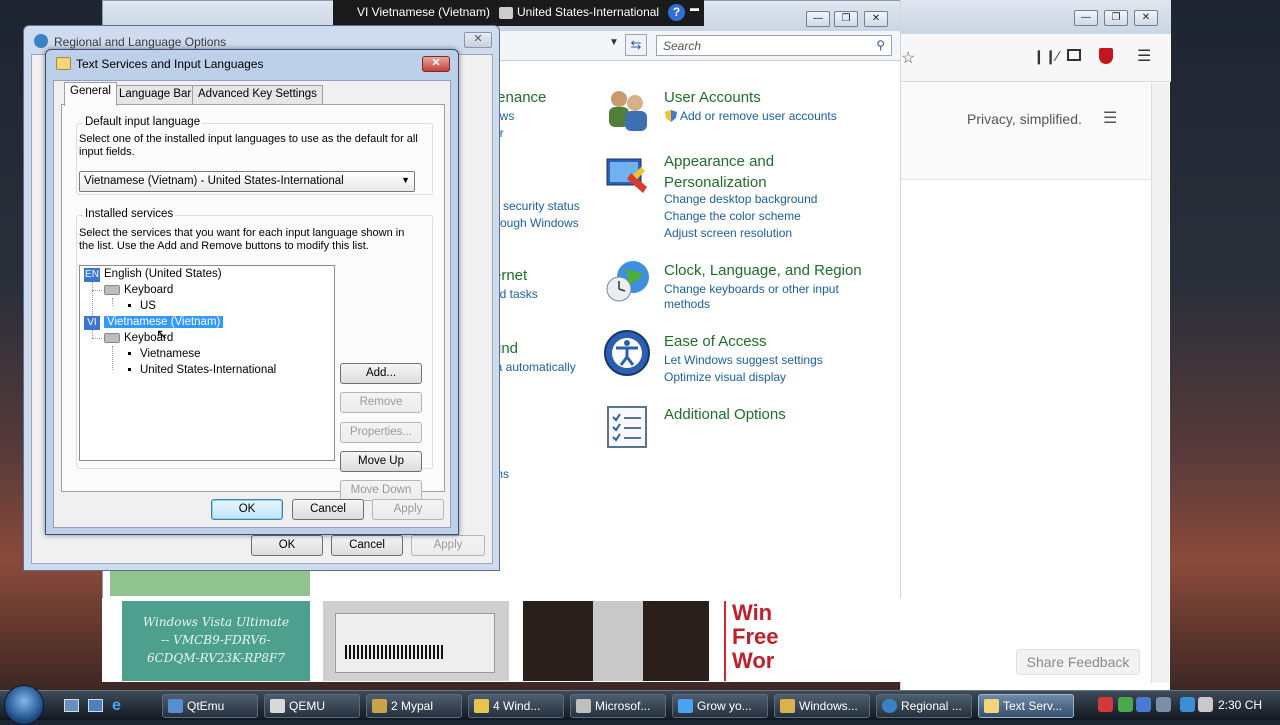 The image size is (1280, 725). I want to click on refresh-icon: ⇆, so click(636, 45).